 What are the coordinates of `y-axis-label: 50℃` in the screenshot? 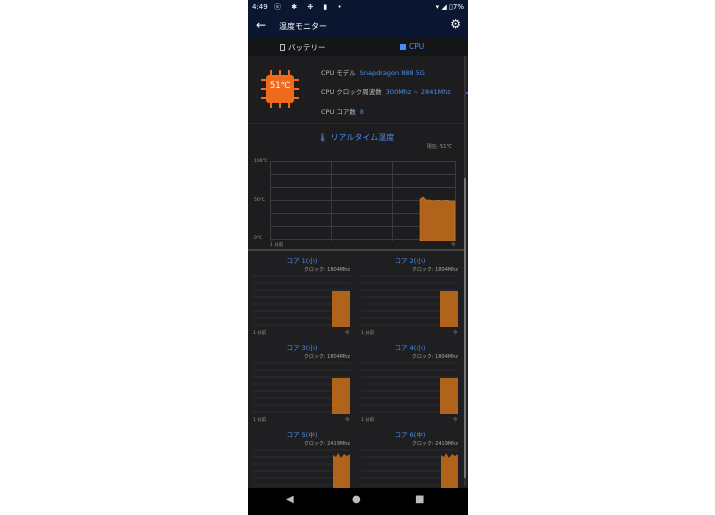 It's located at (259, 200).